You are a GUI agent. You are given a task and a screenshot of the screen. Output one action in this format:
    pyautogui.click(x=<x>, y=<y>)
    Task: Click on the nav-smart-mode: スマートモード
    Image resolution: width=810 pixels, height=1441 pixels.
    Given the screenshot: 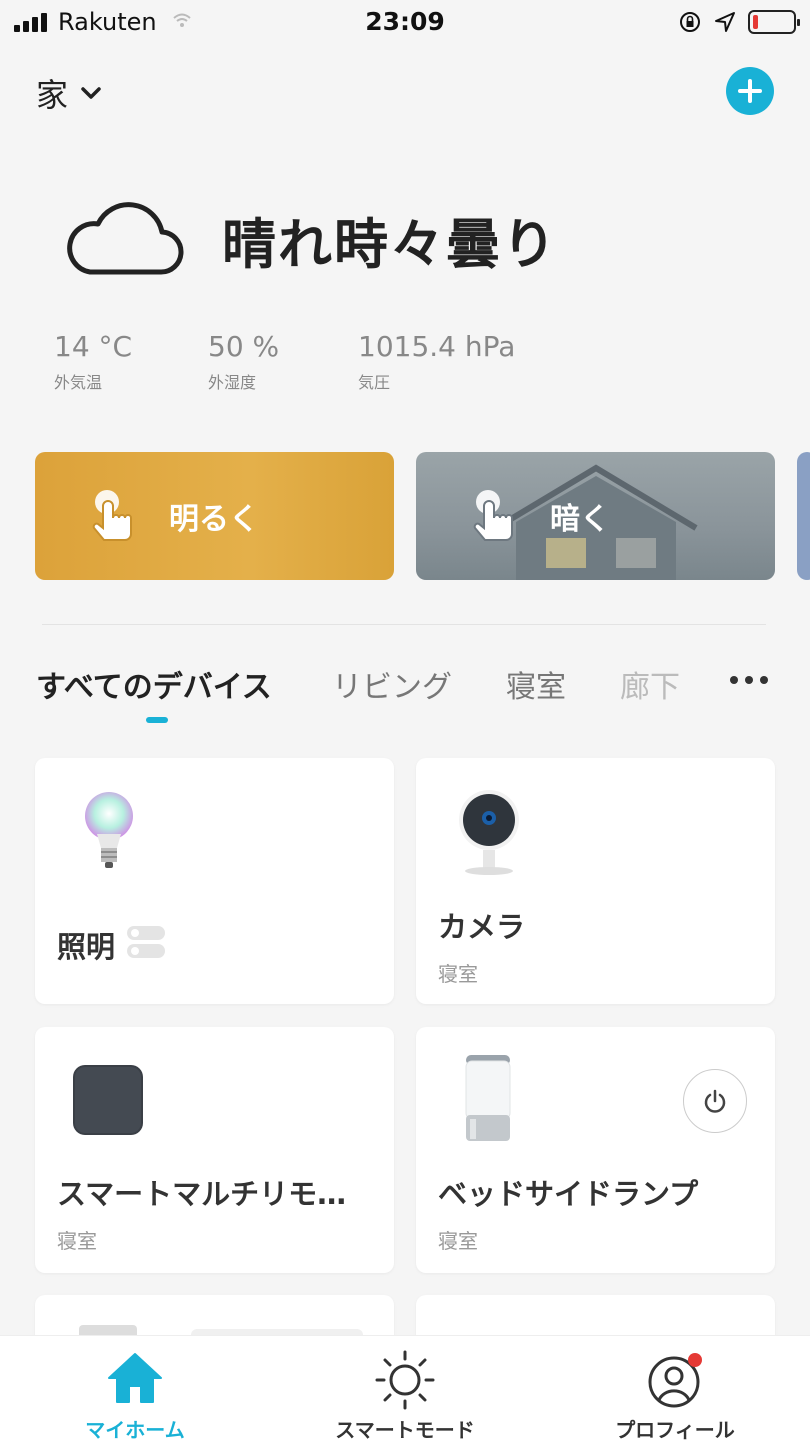 What is the action you would take?
    pyautogui.click(x=405, y=1388)
    